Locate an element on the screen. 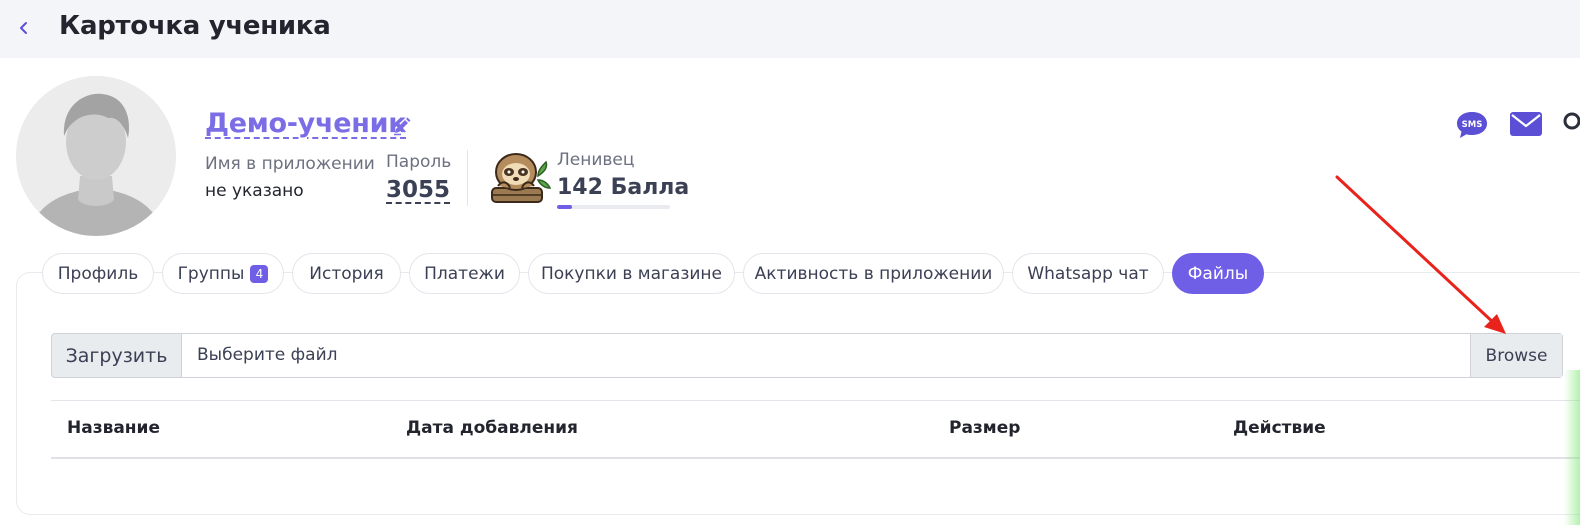 The image size is (1580, 525). student-name-link: Демо-ученик is located at coordinates (306, 123).